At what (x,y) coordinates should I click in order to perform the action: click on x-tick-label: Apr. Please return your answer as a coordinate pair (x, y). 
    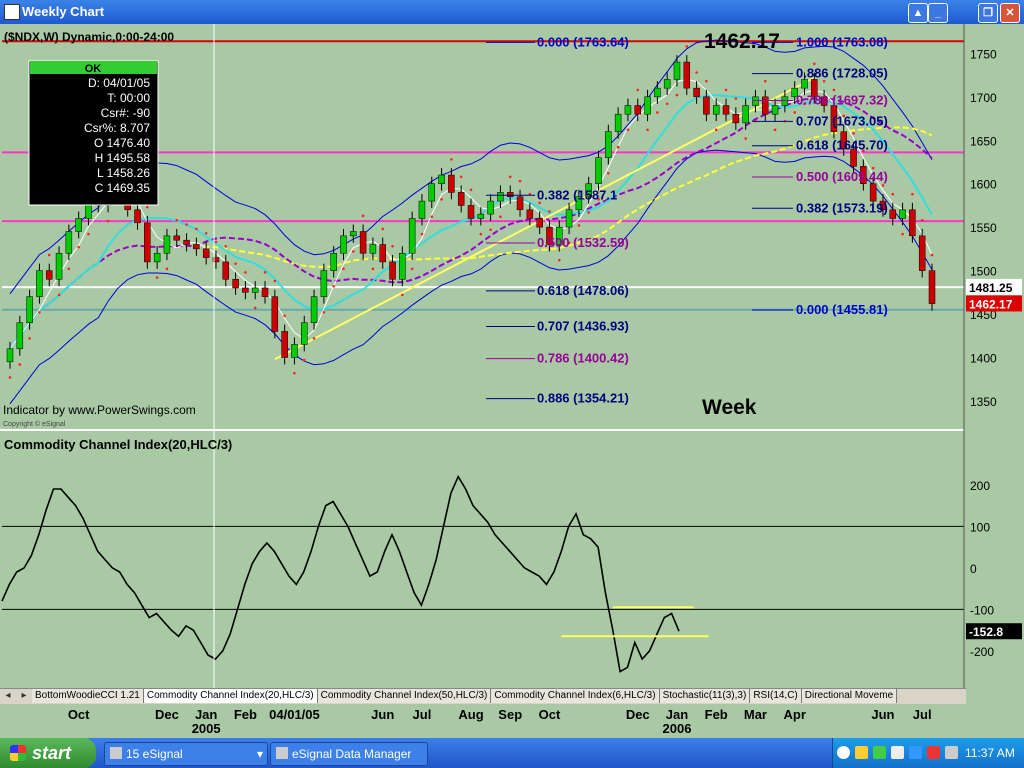
    Looking at the image, I should click on (794, 714).